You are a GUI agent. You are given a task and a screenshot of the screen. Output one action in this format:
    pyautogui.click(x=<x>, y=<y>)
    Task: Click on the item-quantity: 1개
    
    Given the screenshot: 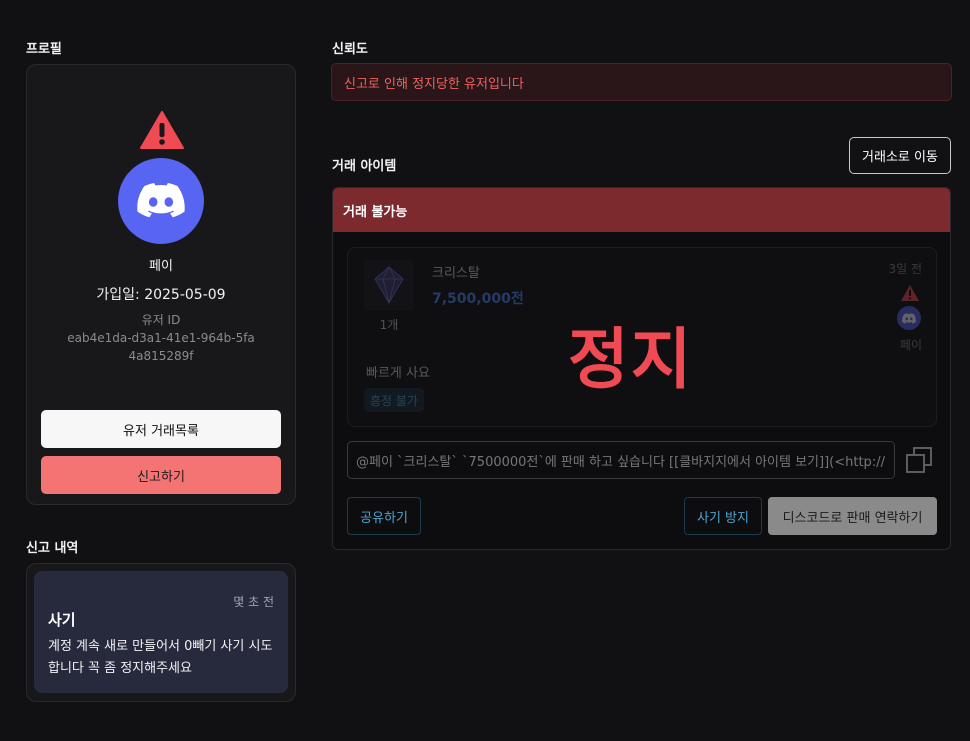 What is the action you would take?
    pyautogui.click(x=389, y=325)
    